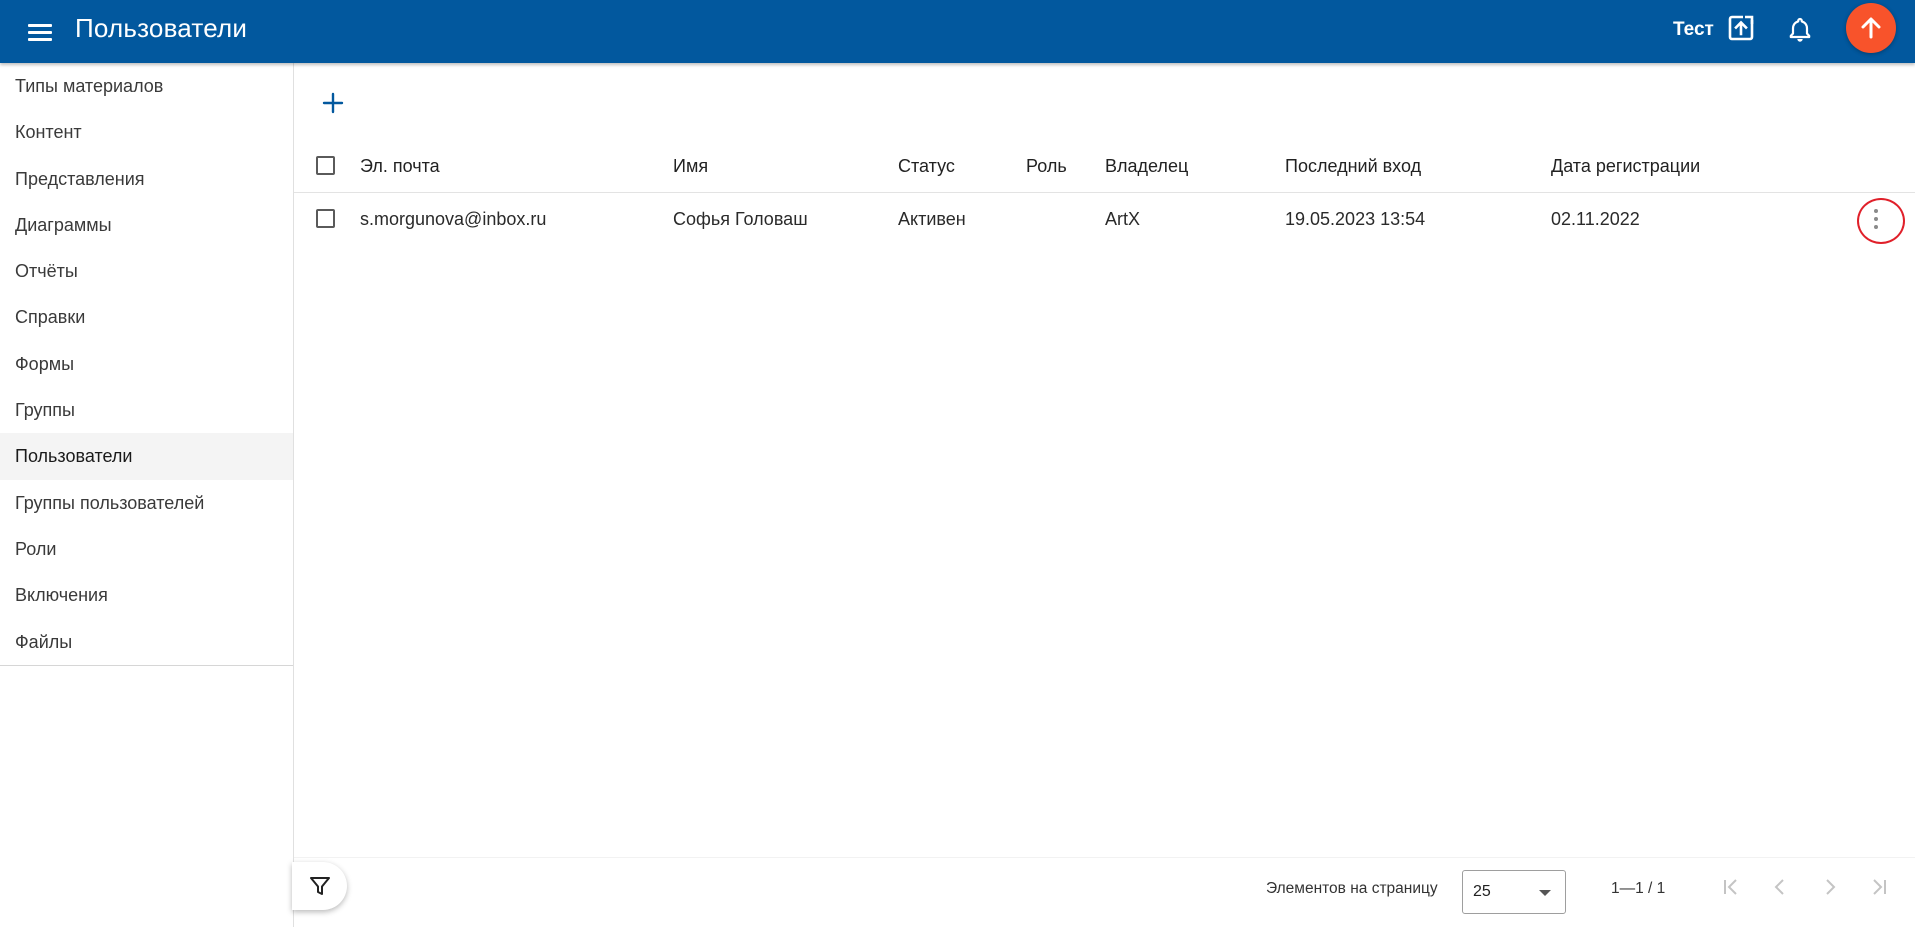  I want to click on next-page-button, so click(1830, 887).